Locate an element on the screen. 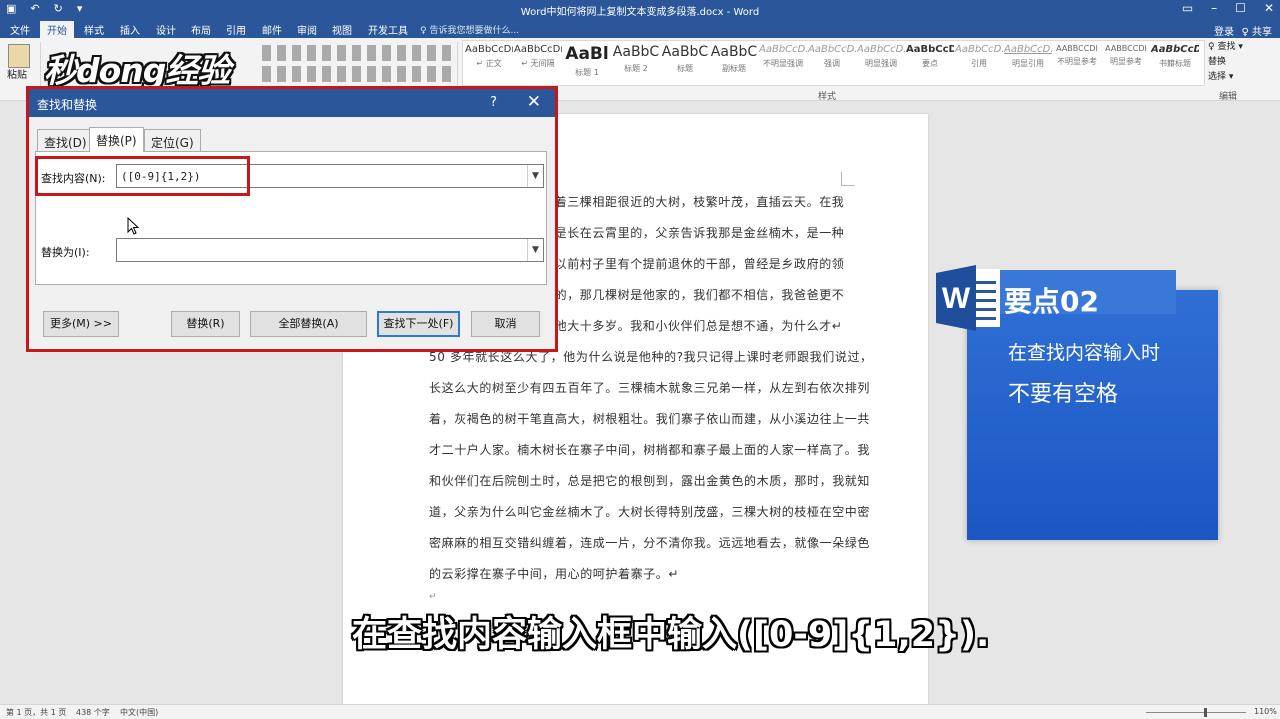 The image size is (1280, 719). tab-view: 视图 is located at coordinates (342, 29).